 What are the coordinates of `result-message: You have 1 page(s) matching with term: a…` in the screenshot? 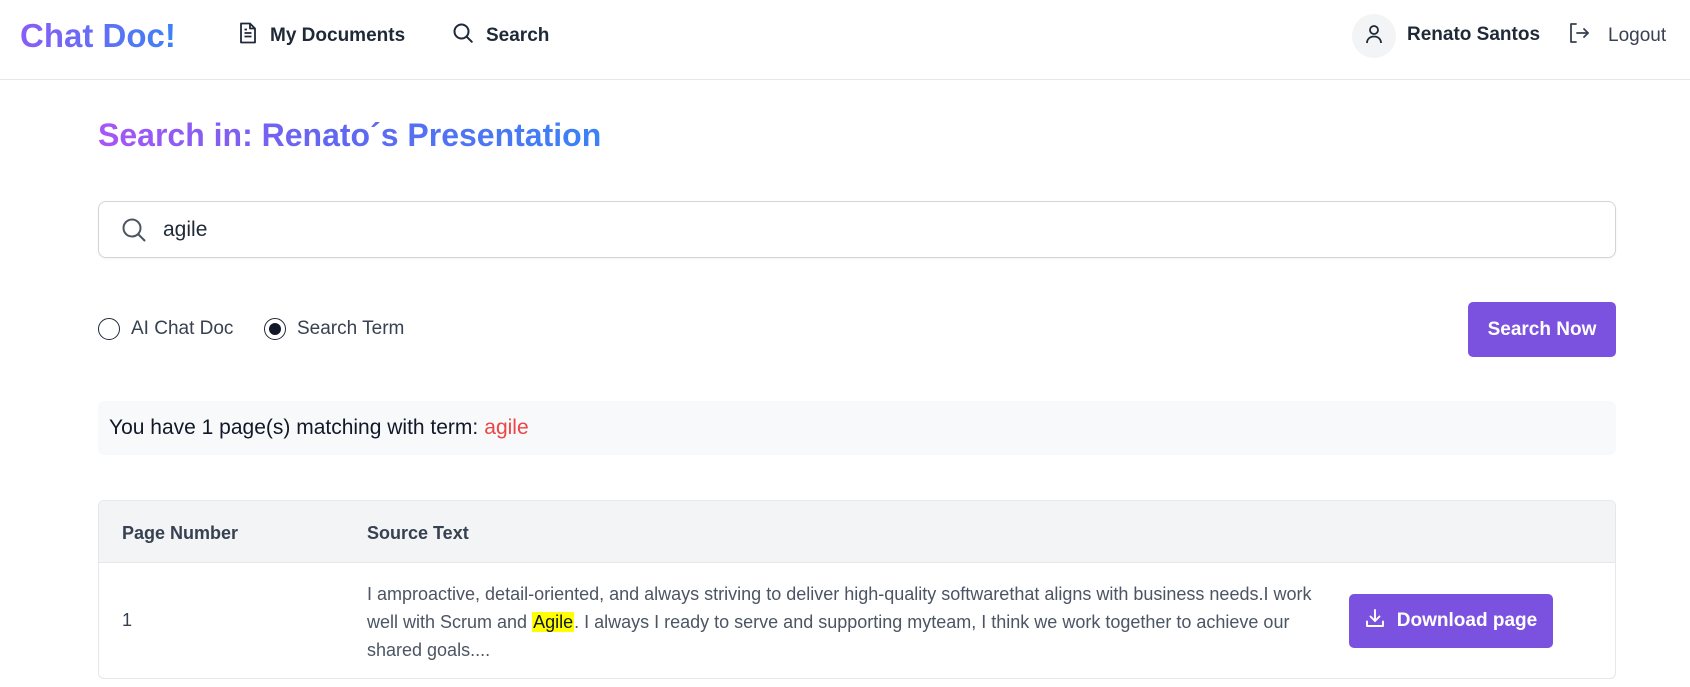 It's located at (857, 428).